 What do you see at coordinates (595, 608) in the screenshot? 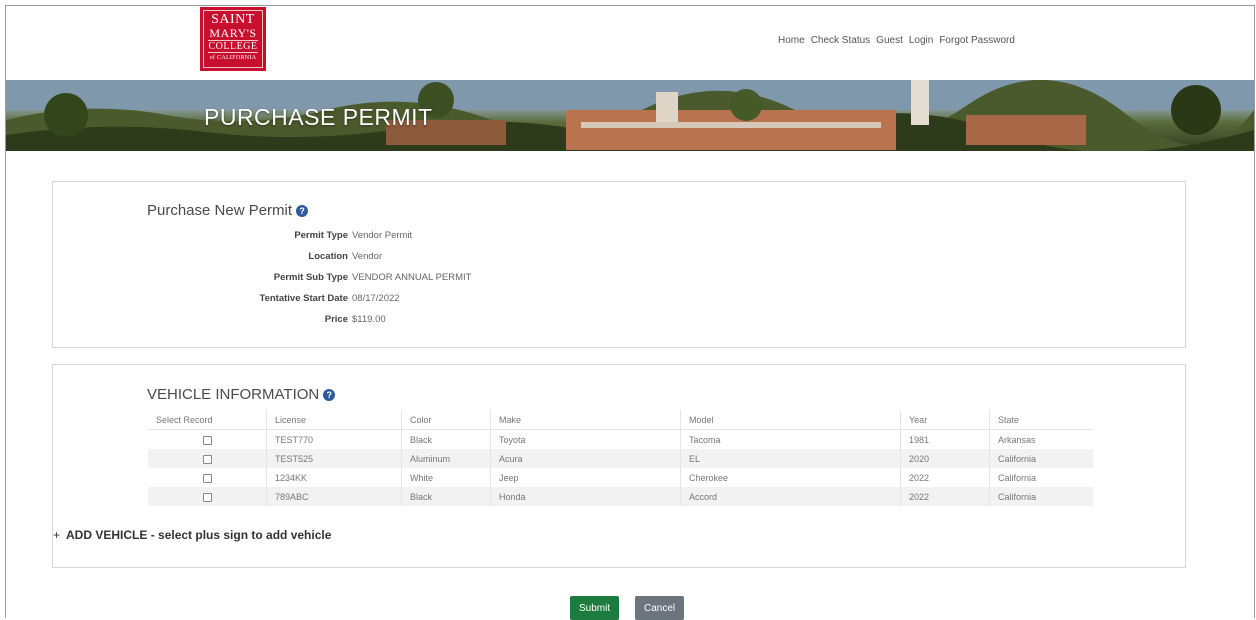
I see `submit-button: Submit` at bounding box center [595, 608].